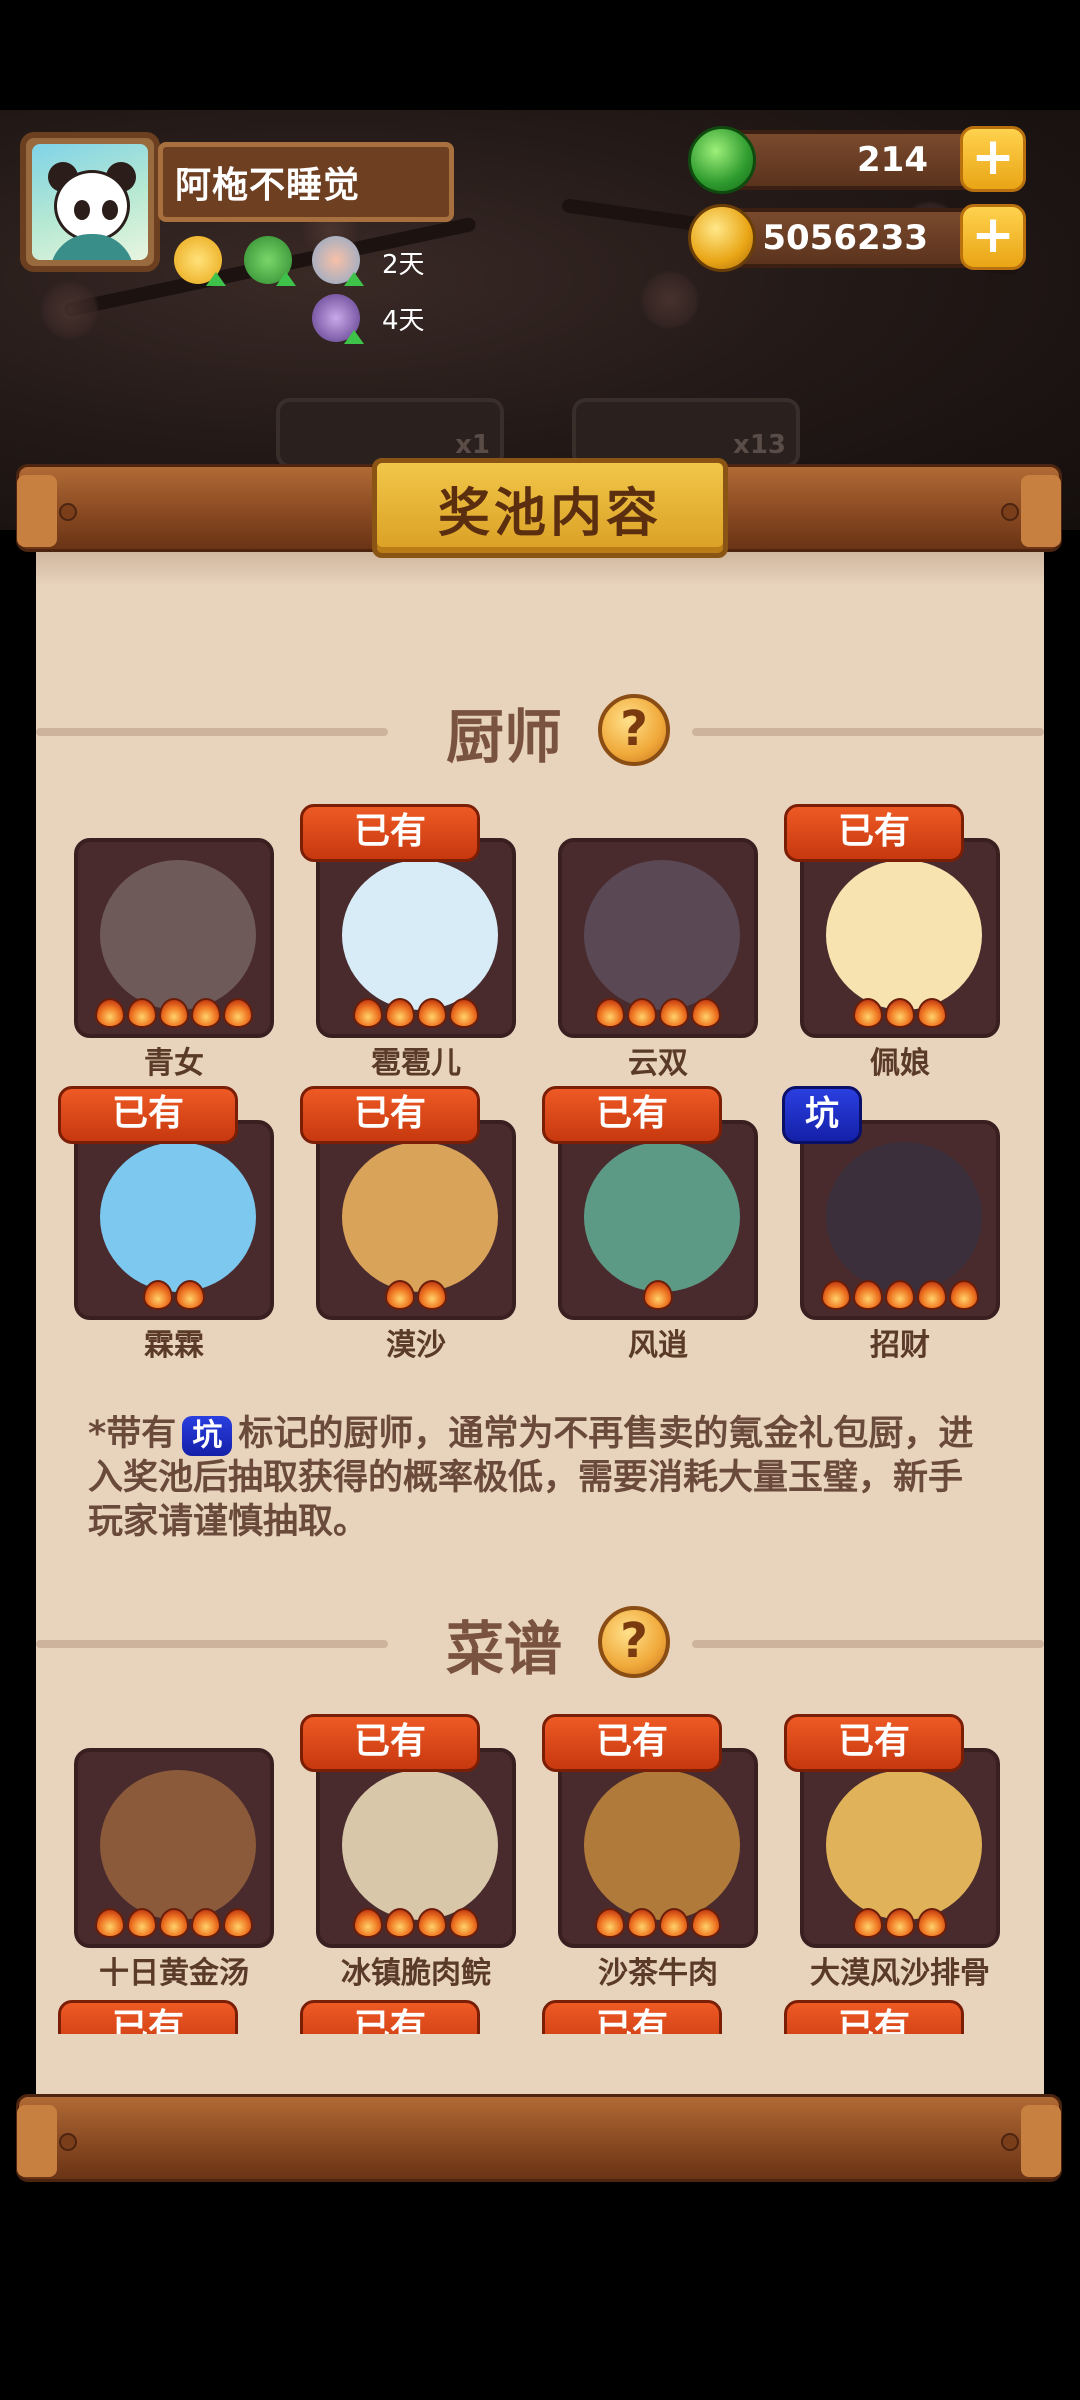  Describe the element at coordinates (658, 1063) in the screenshot. I see `chef-name: 云双` at that location.